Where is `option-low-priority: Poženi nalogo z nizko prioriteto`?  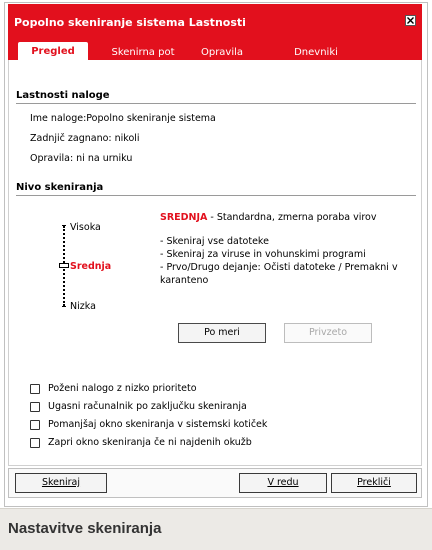
option-low-priority: Poženi nalogo z nizko prioriteto is located at coordinates (113, 388).